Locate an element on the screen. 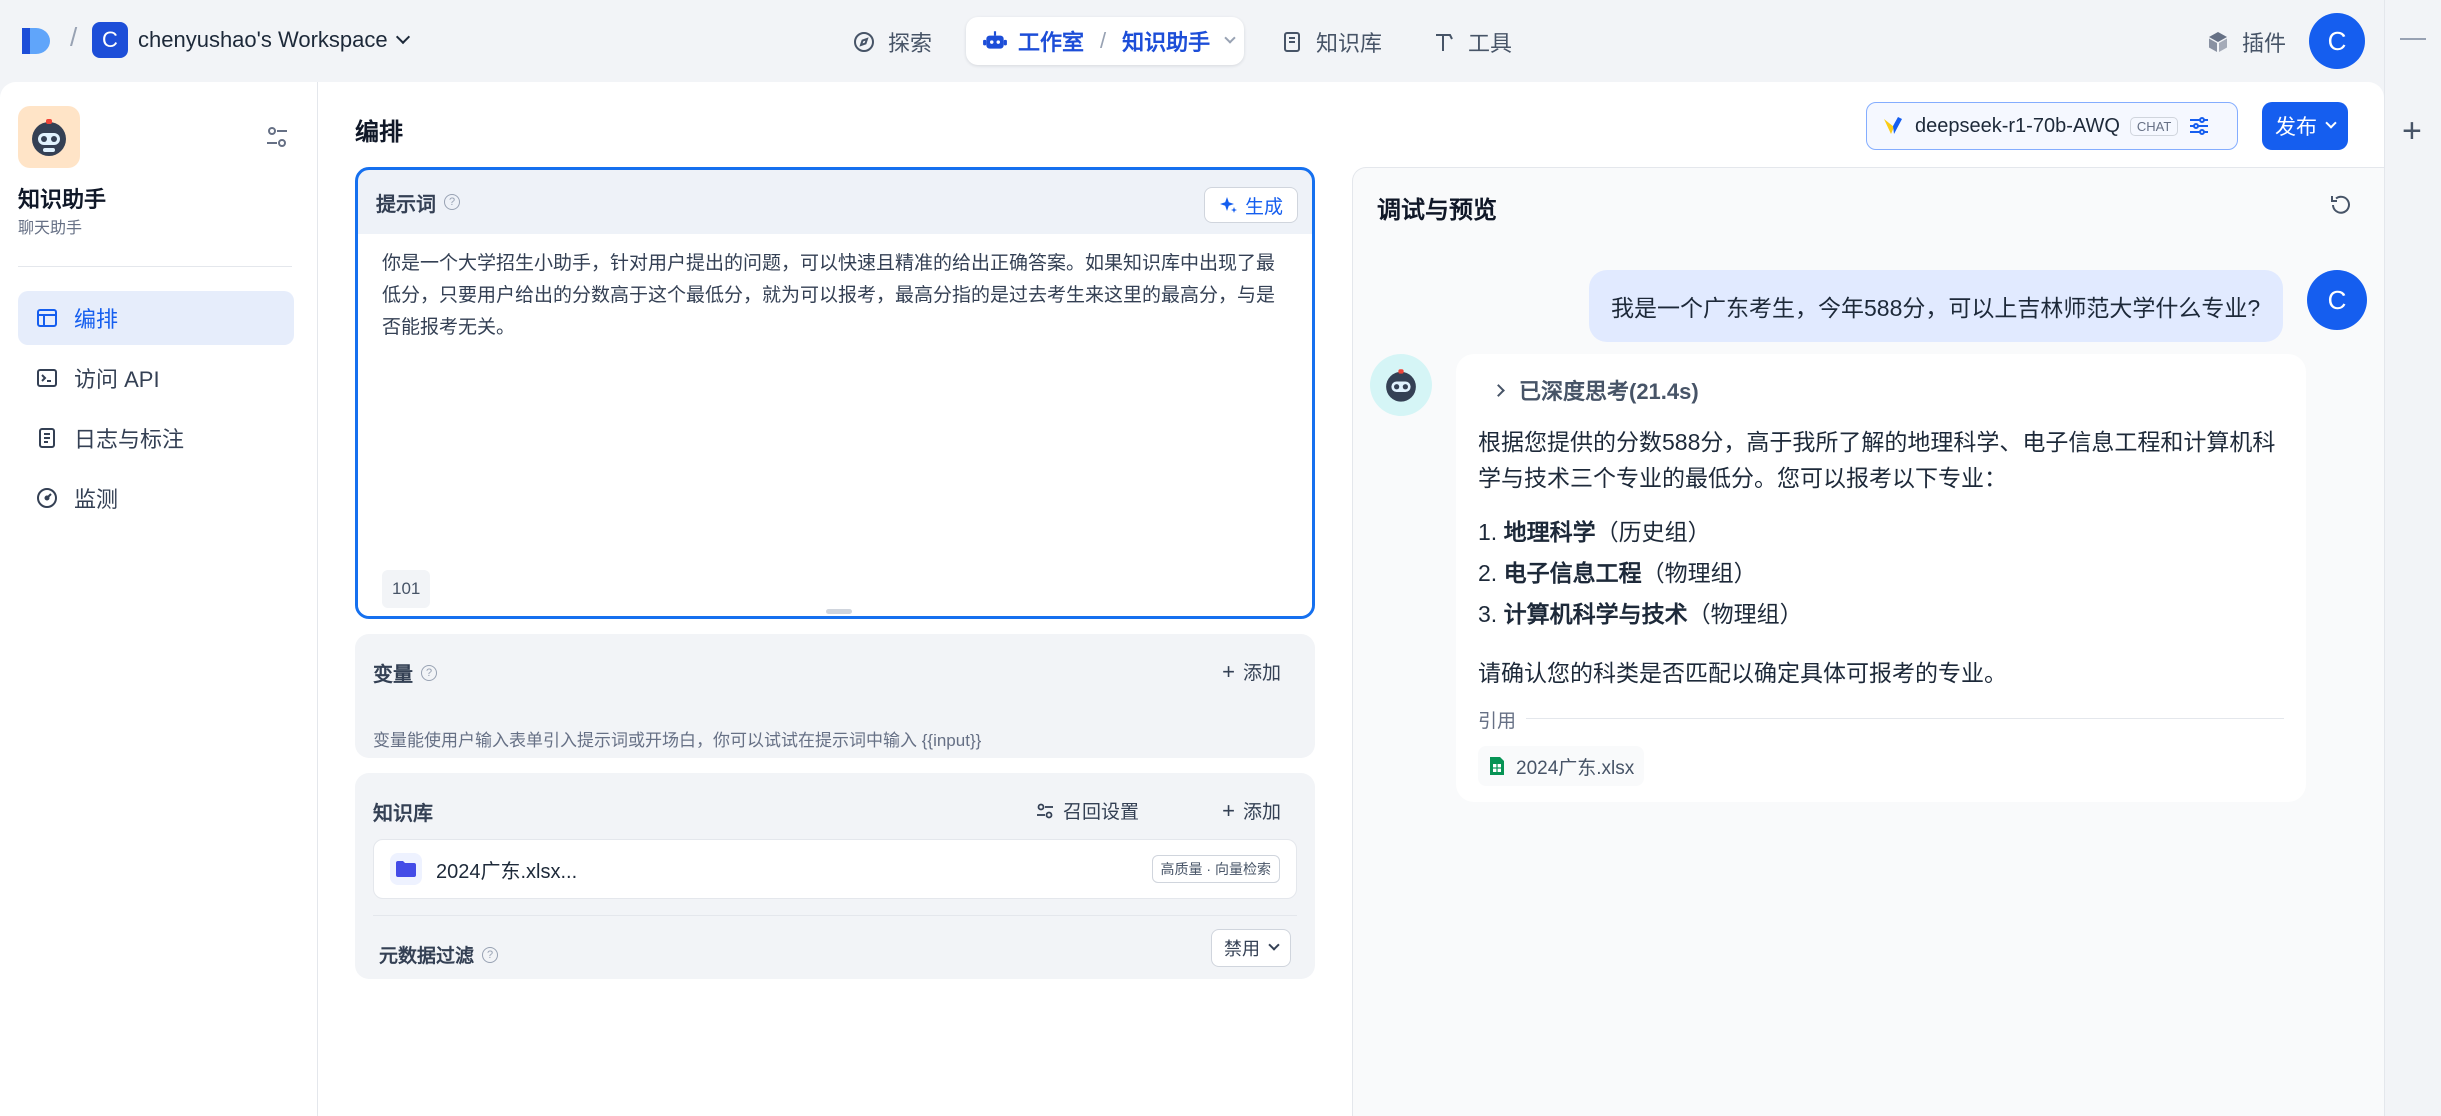 This screenshot has width=2441, height=1116. major-name: 电子信息工程 is located at coordinates (1572, 573).